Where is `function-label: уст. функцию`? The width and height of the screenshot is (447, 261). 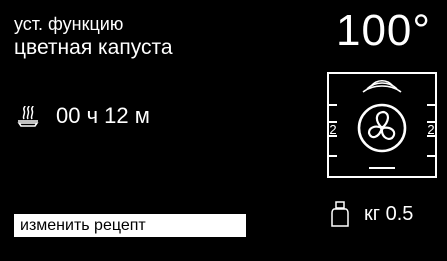 function-label: уст. функцию is located at coordinates (69, 24).